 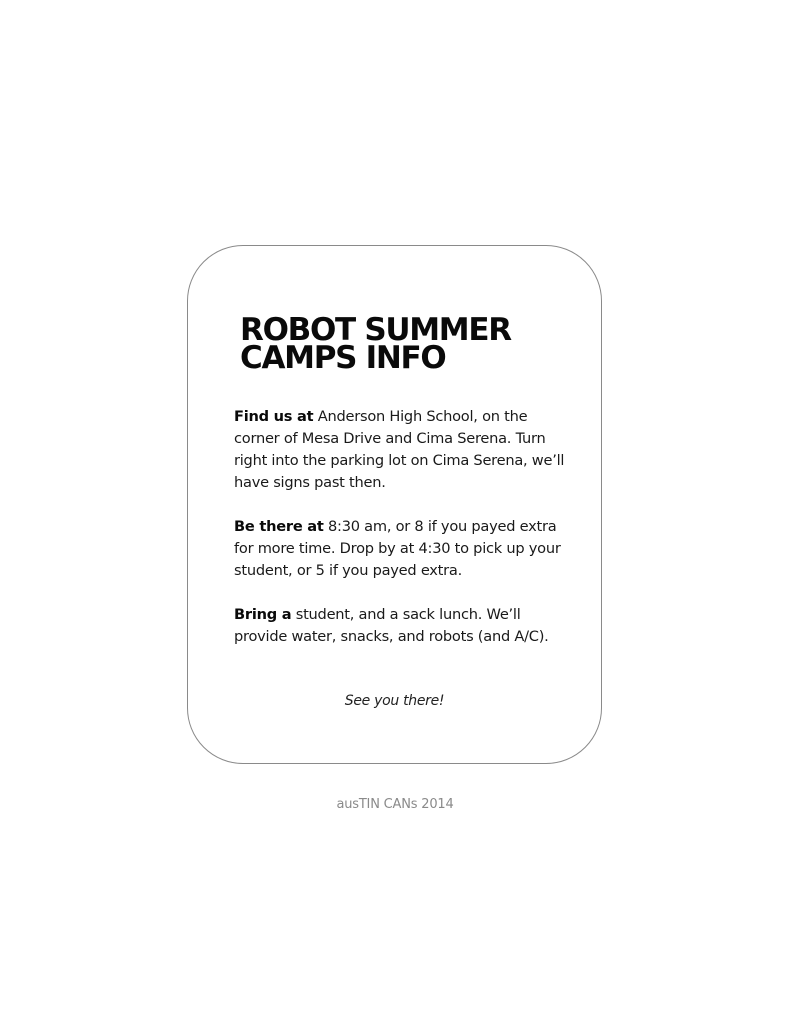 What do you see at coordinates (279, 526) in the screenshot?
I see `time-label: Be there at` at bounding box center [279, 526].